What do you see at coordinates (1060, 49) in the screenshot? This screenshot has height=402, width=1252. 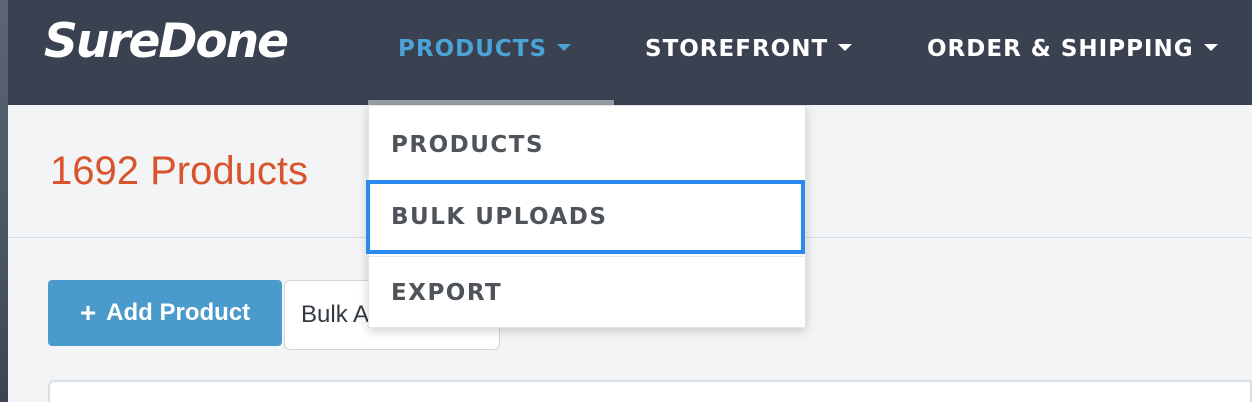 I see `nav-order-shipping-label: ORDER & SHIPPING` at bounding box center [1060, 49].